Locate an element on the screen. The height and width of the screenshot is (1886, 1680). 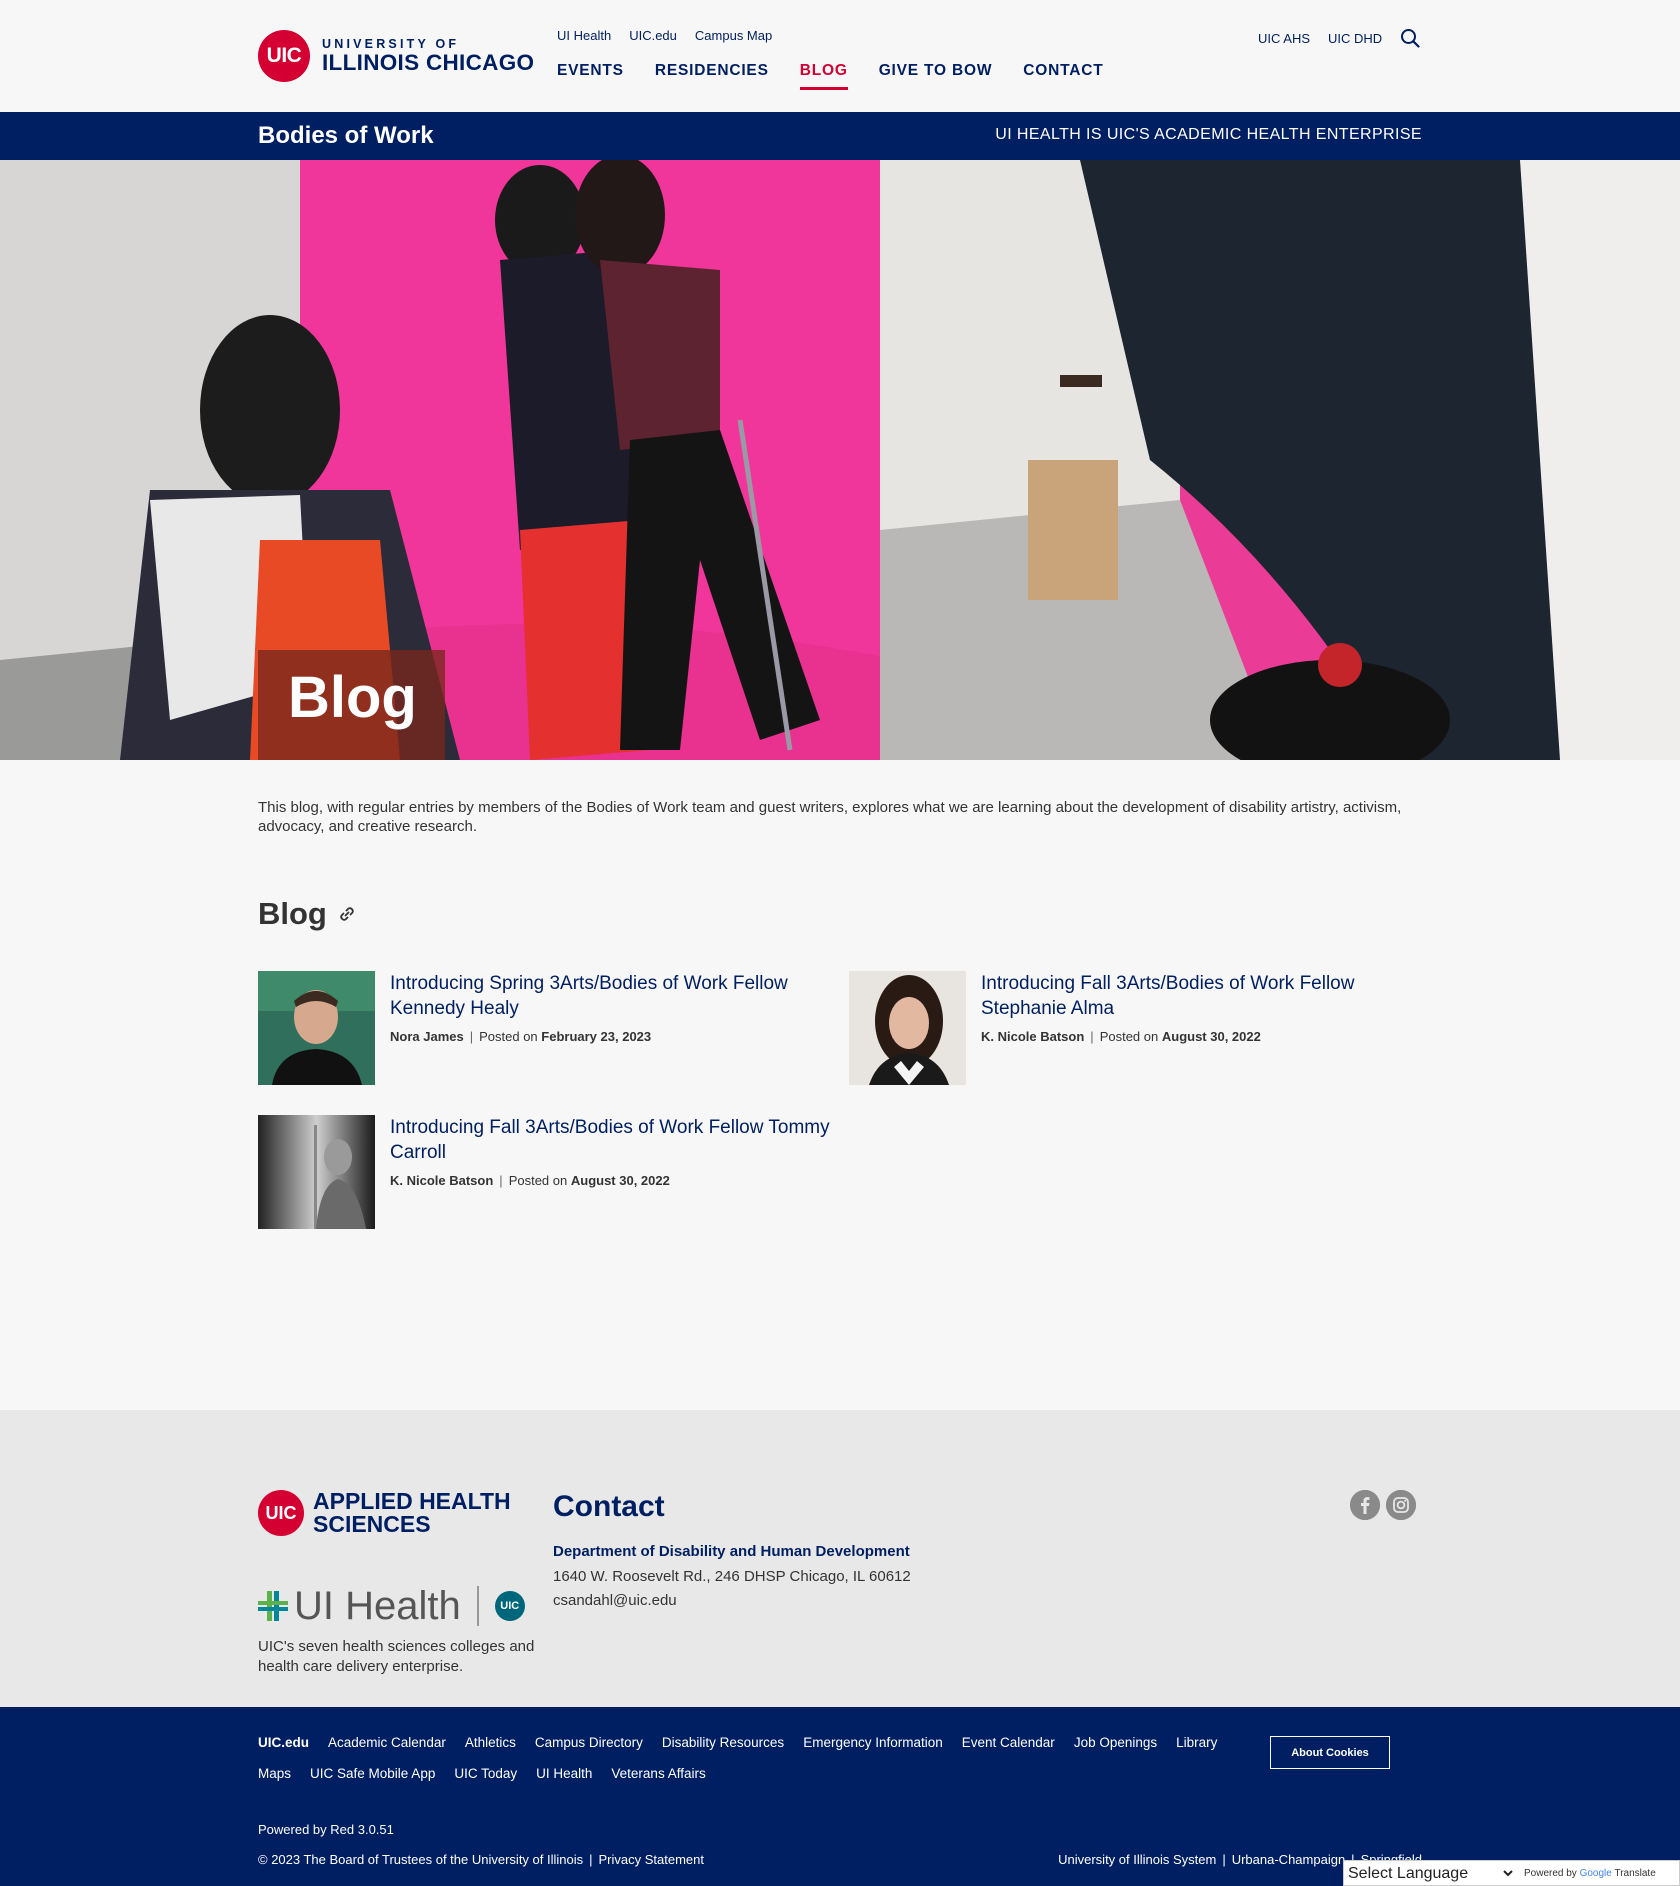
privacy-statement-link: Privacy Statement is located at coordinates (652, 1859).